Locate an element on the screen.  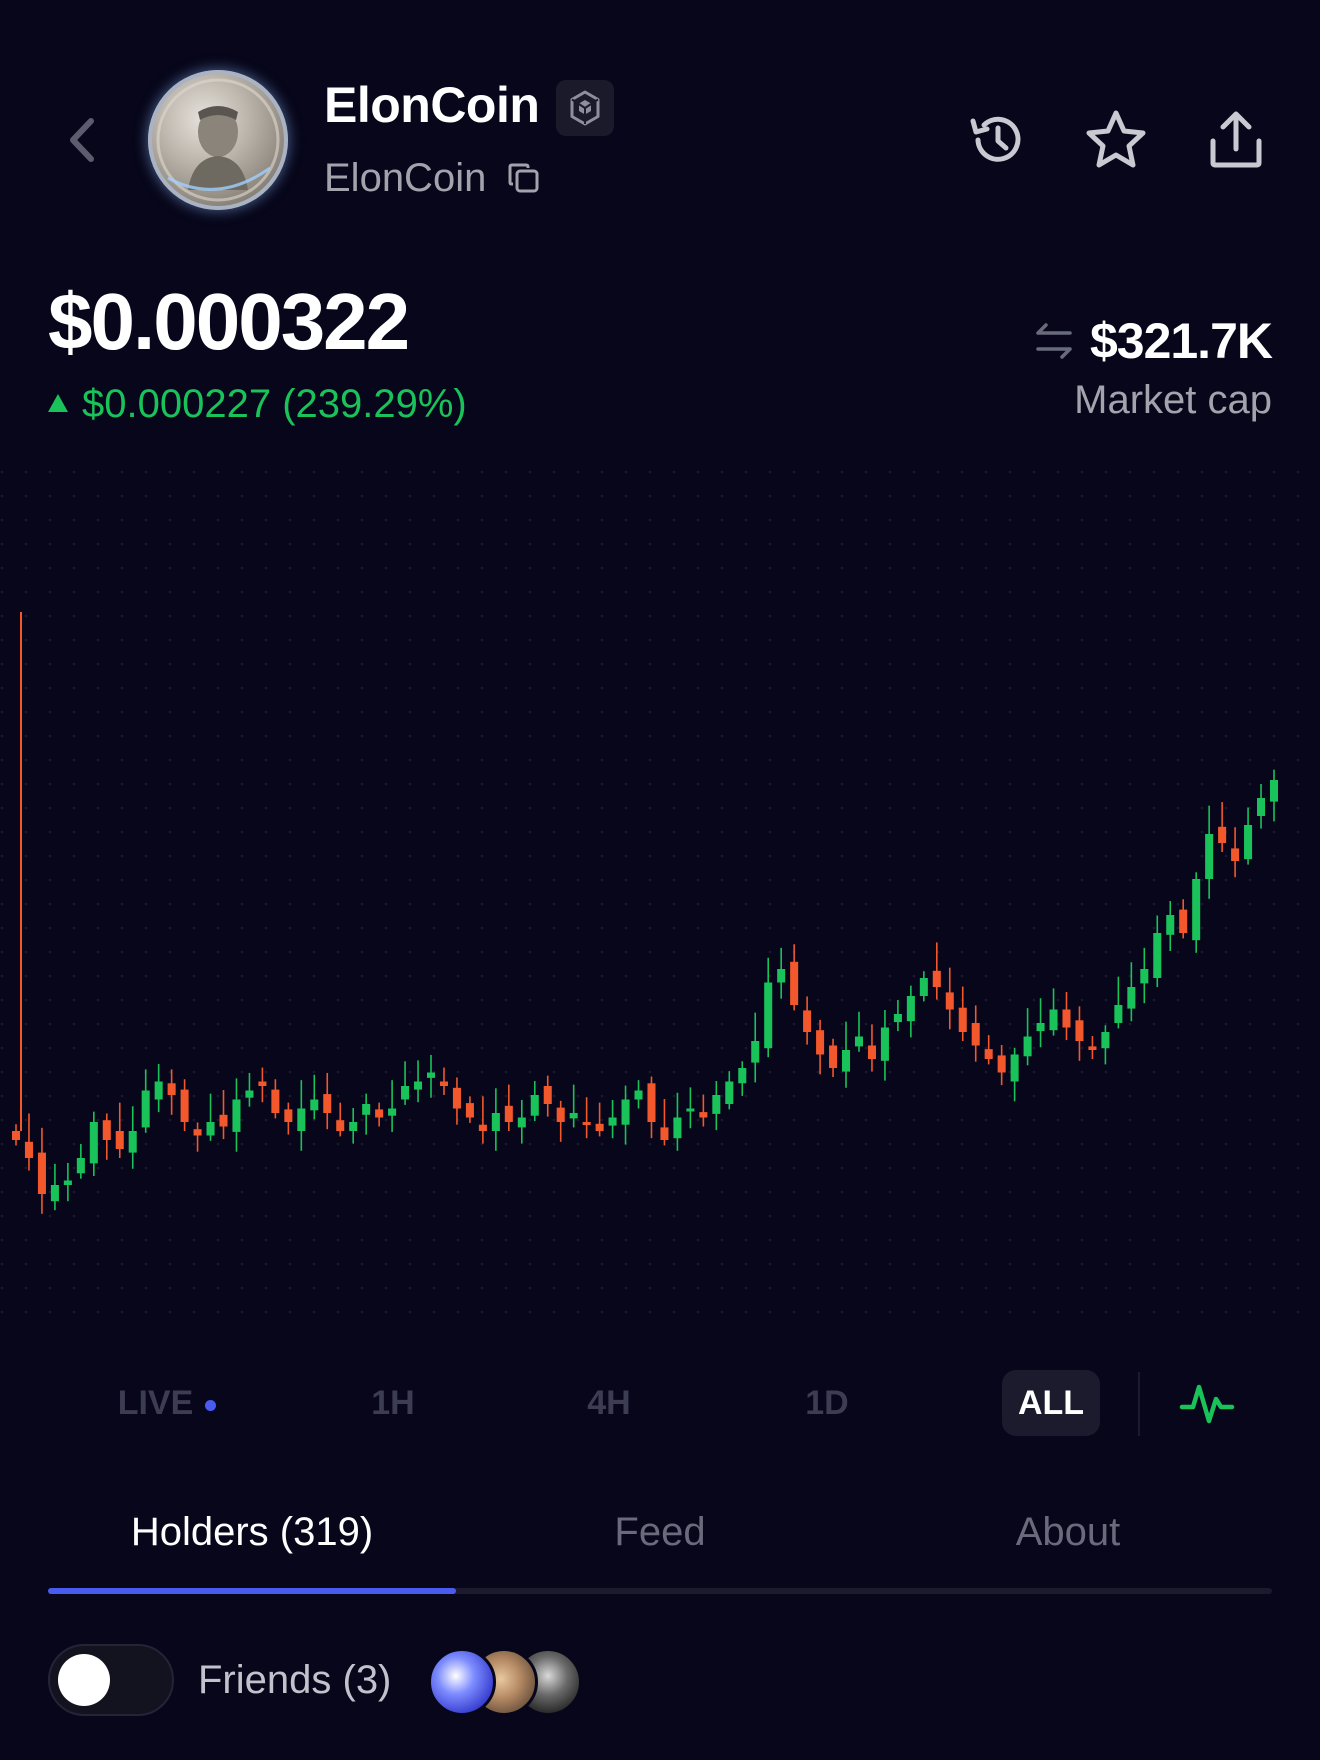
swap-arrows-icon is located at coordinates (1054, 341).